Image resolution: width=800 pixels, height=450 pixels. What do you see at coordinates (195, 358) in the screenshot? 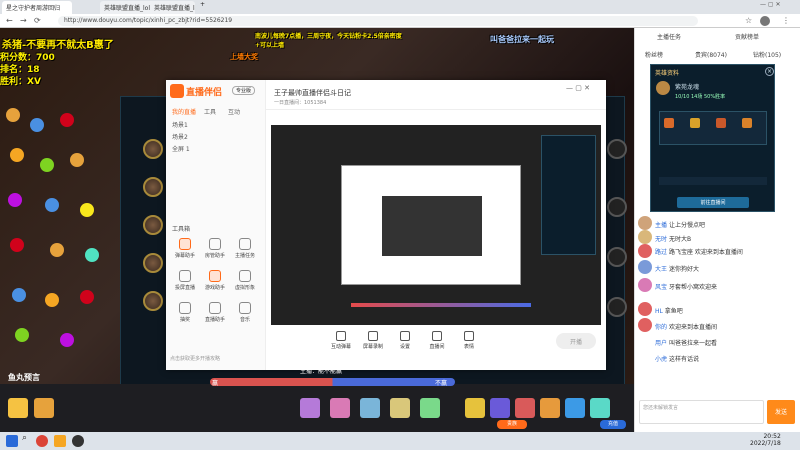
I see `footer-link: 点击获取更多开播攻略` at bounding box center [195, 358].